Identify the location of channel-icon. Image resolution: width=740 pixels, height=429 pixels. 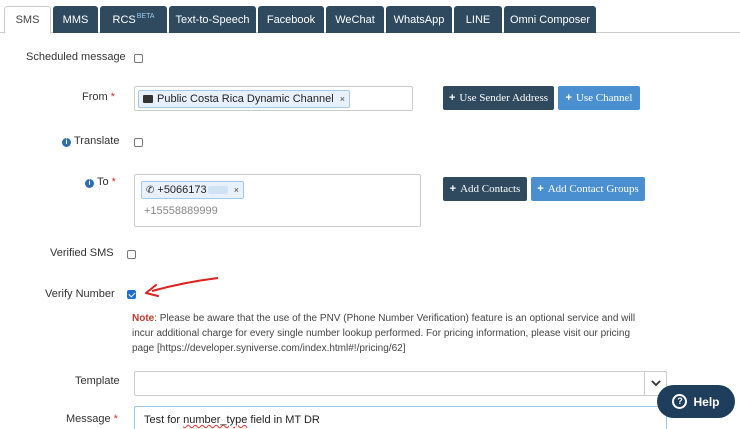
(148, 99).